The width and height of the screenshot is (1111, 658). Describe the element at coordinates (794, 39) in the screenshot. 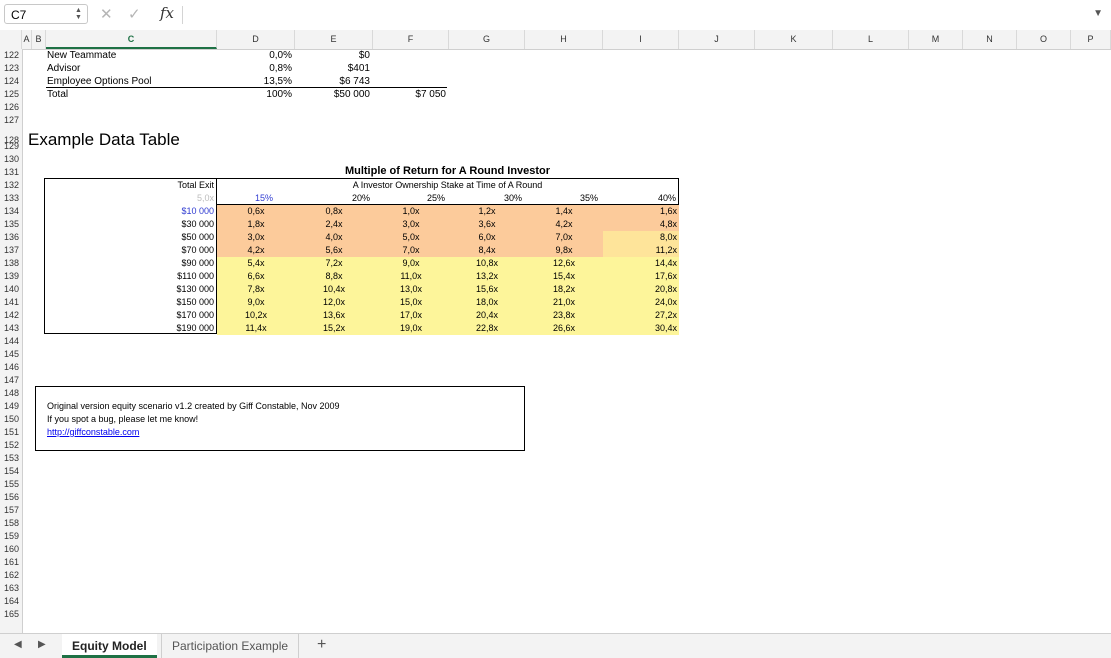

I see `column-header-k: K` at that location.